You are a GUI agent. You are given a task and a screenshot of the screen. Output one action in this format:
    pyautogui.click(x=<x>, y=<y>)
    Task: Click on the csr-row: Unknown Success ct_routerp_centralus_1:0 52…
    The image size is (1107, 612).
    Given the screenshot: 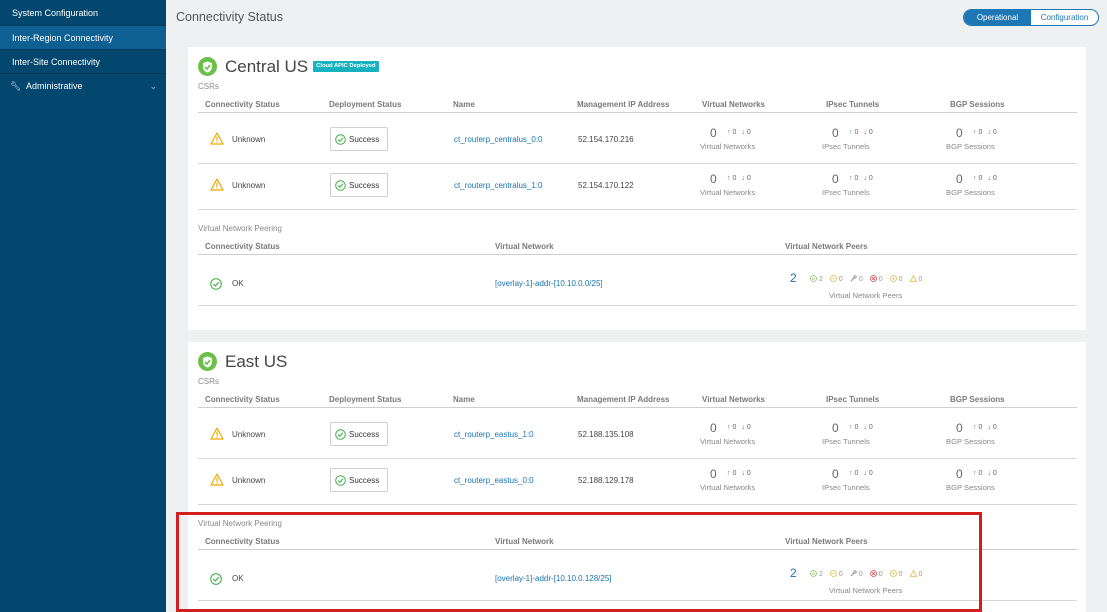 What is the action you would take?
    pyautogui.click(x=637, y=187)
    